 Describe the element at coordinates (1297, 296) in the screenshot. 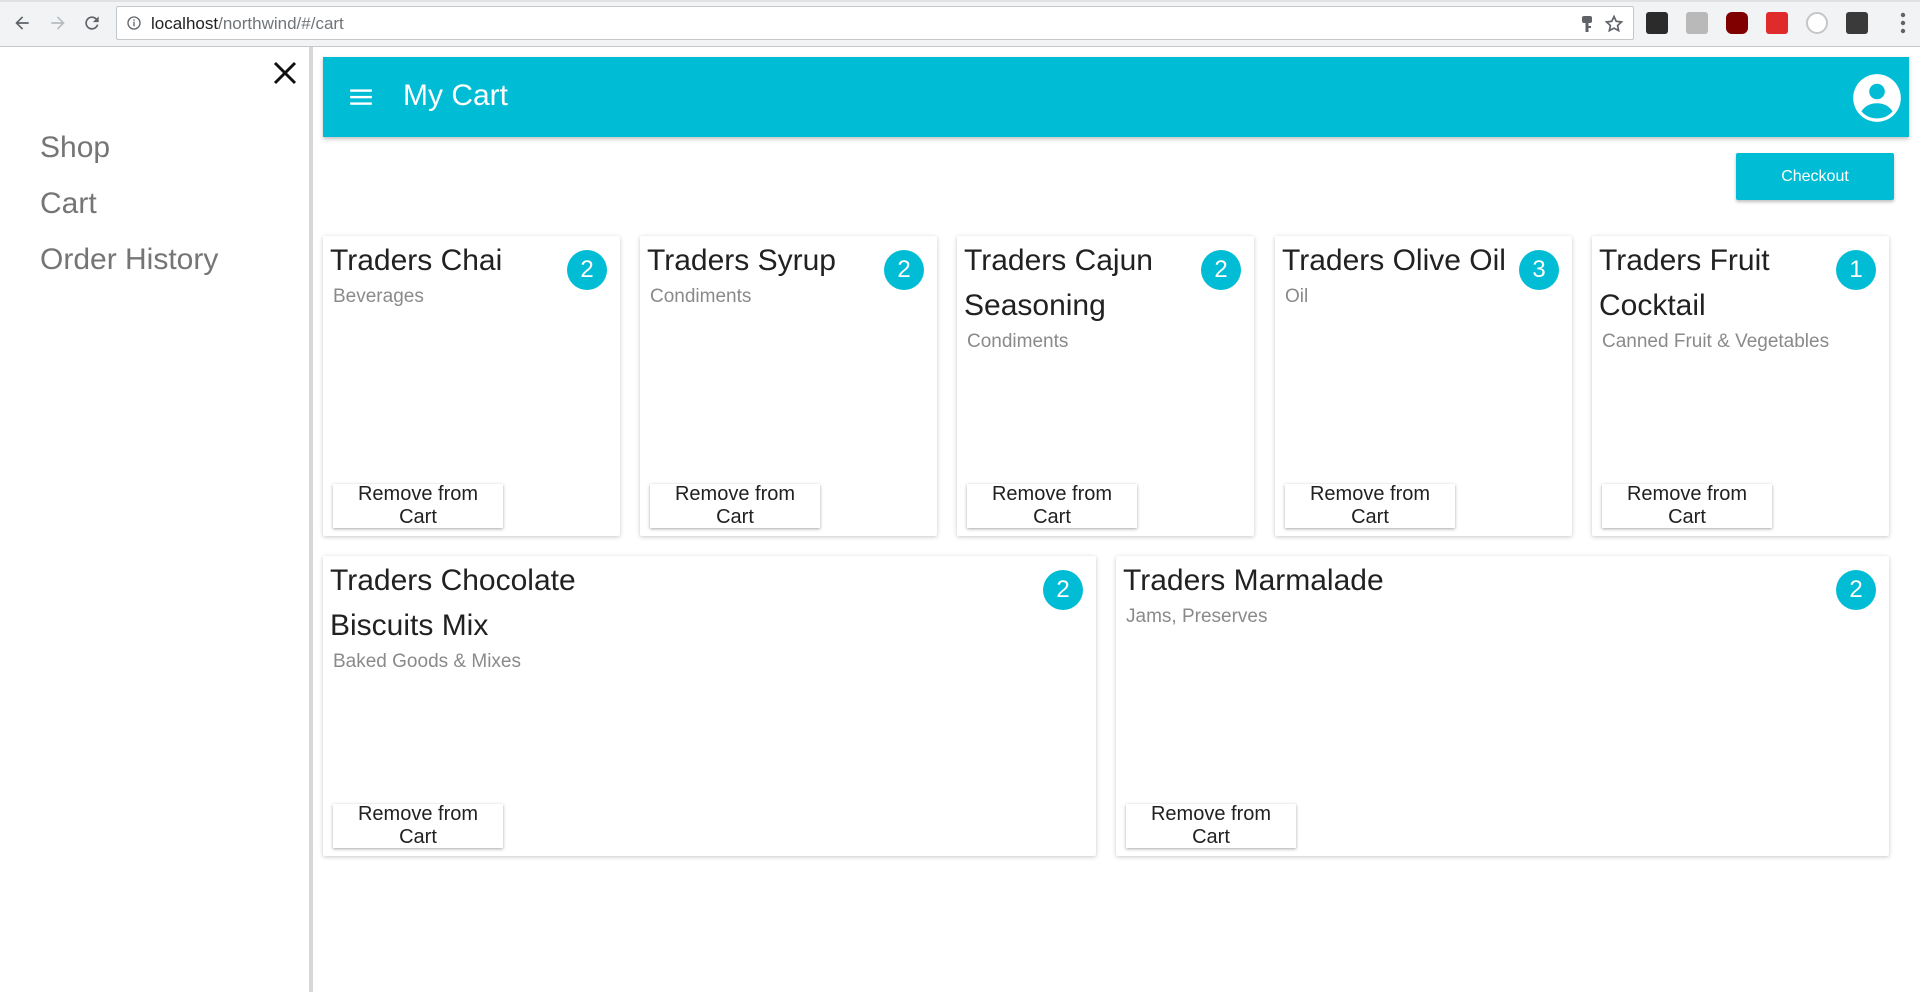

I see `product-category: Oil` at that location.